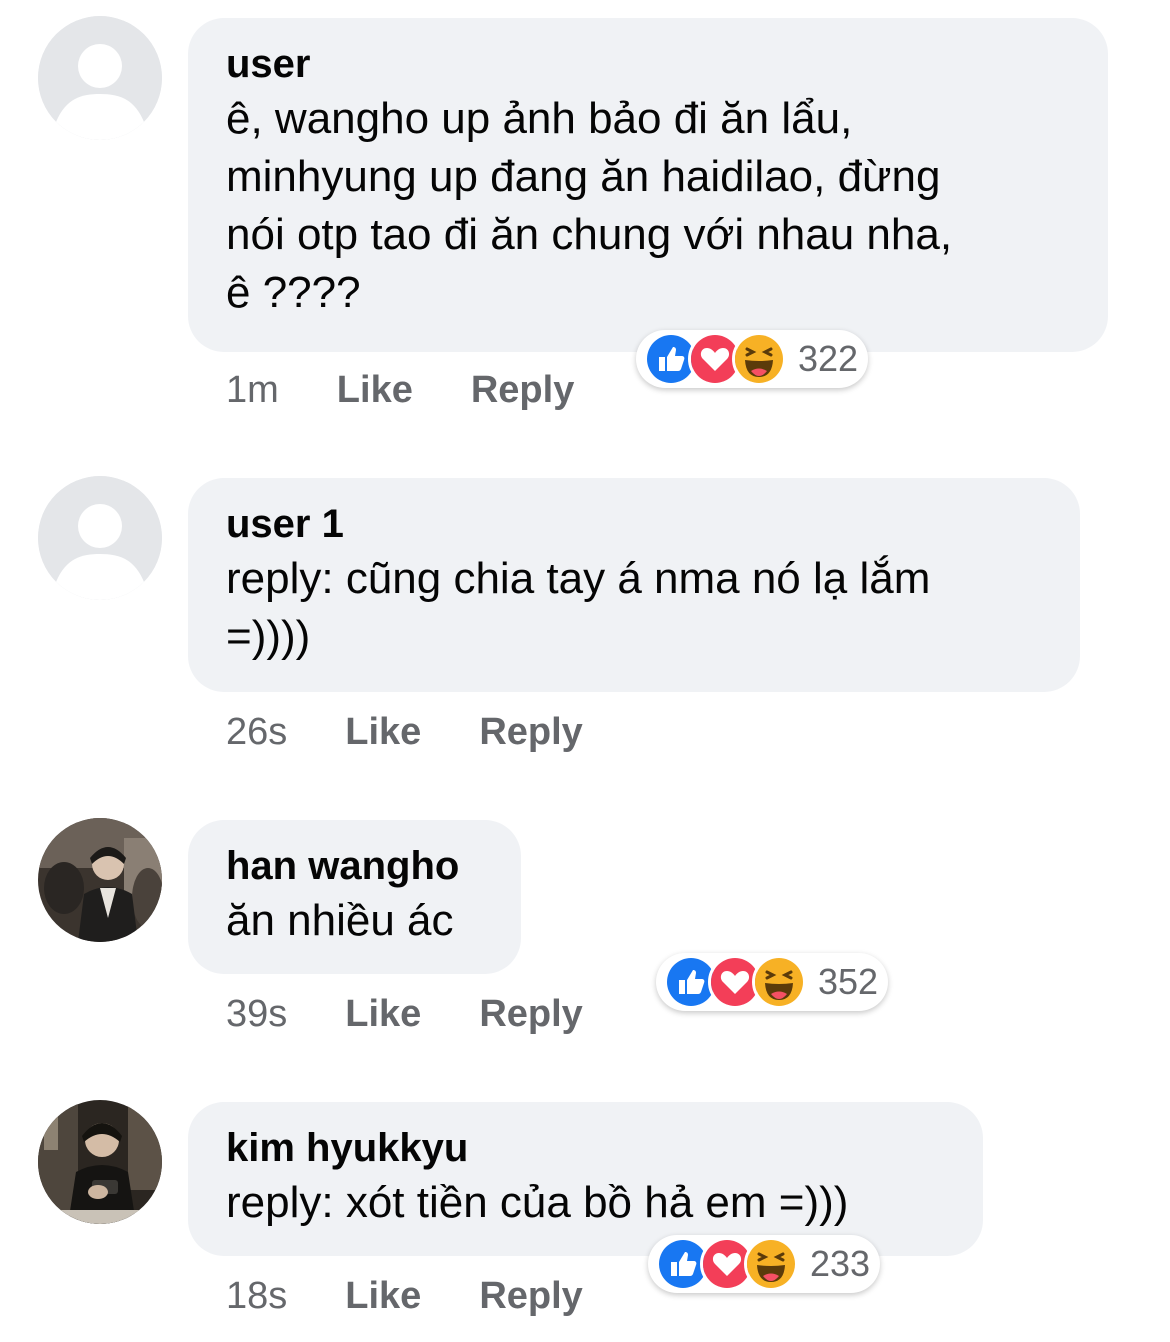 This screenshot has height=1342, width=1170. What do you see at coordinates (340, 920) in the screenshot?
I see `comment-text-line: ăn nhiều ác` at bounding box center [340, 920].